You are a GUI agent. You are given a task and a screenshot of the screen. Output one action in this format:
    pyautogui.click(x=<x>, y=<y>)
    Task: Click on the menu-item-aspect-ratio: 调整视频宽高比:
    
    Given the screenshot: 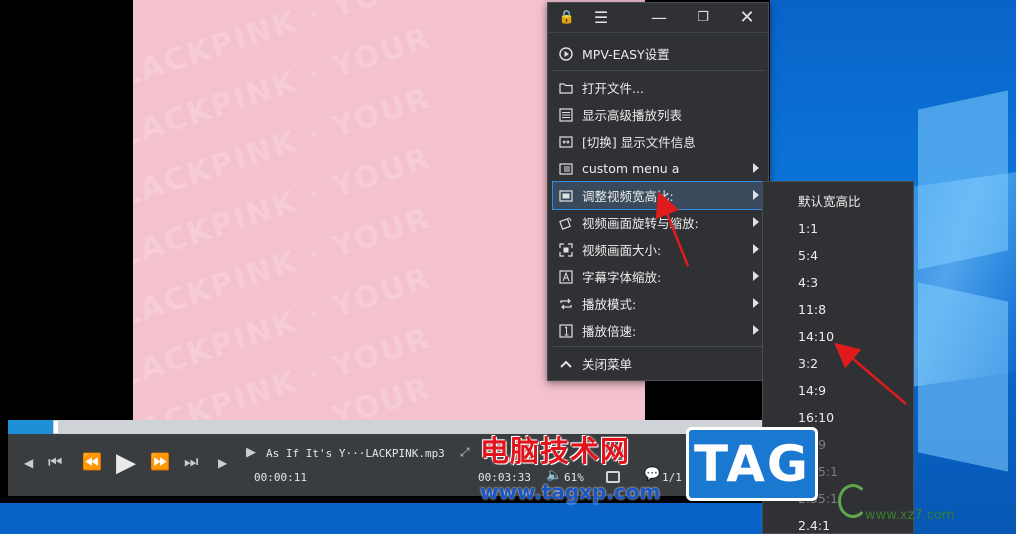 What is the action you would take?
    pyautogui.click(x=659, y=195)
    